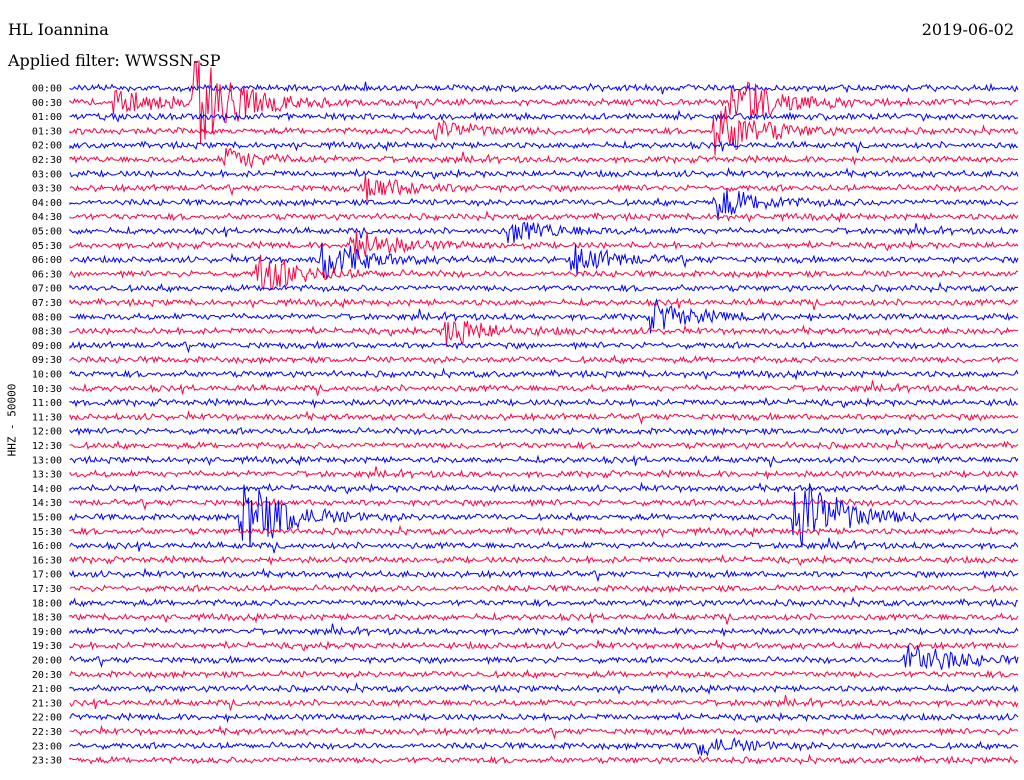 This screenshot has width=1024, height=780. I want to click on channel-label: HHZ - 50000, so click(12, 420).